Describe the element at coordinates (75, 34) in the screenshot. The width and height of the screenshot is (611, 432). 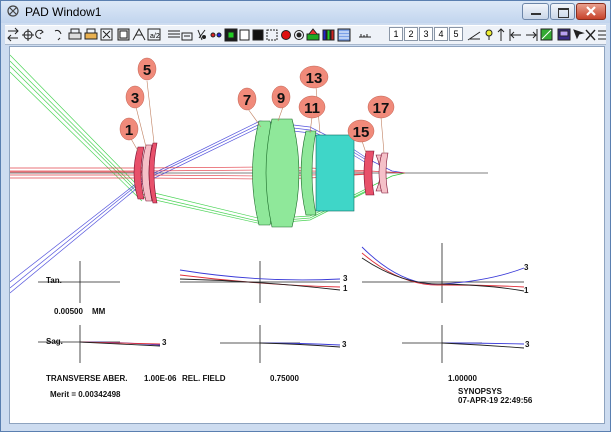
I see `print-icon` at that location.